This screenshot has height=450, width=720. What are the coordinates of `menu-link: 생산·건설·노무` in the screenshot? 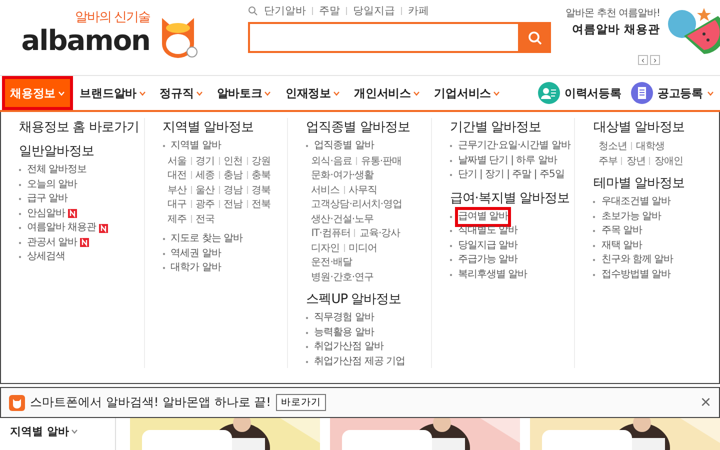 It's located at (342, 219).